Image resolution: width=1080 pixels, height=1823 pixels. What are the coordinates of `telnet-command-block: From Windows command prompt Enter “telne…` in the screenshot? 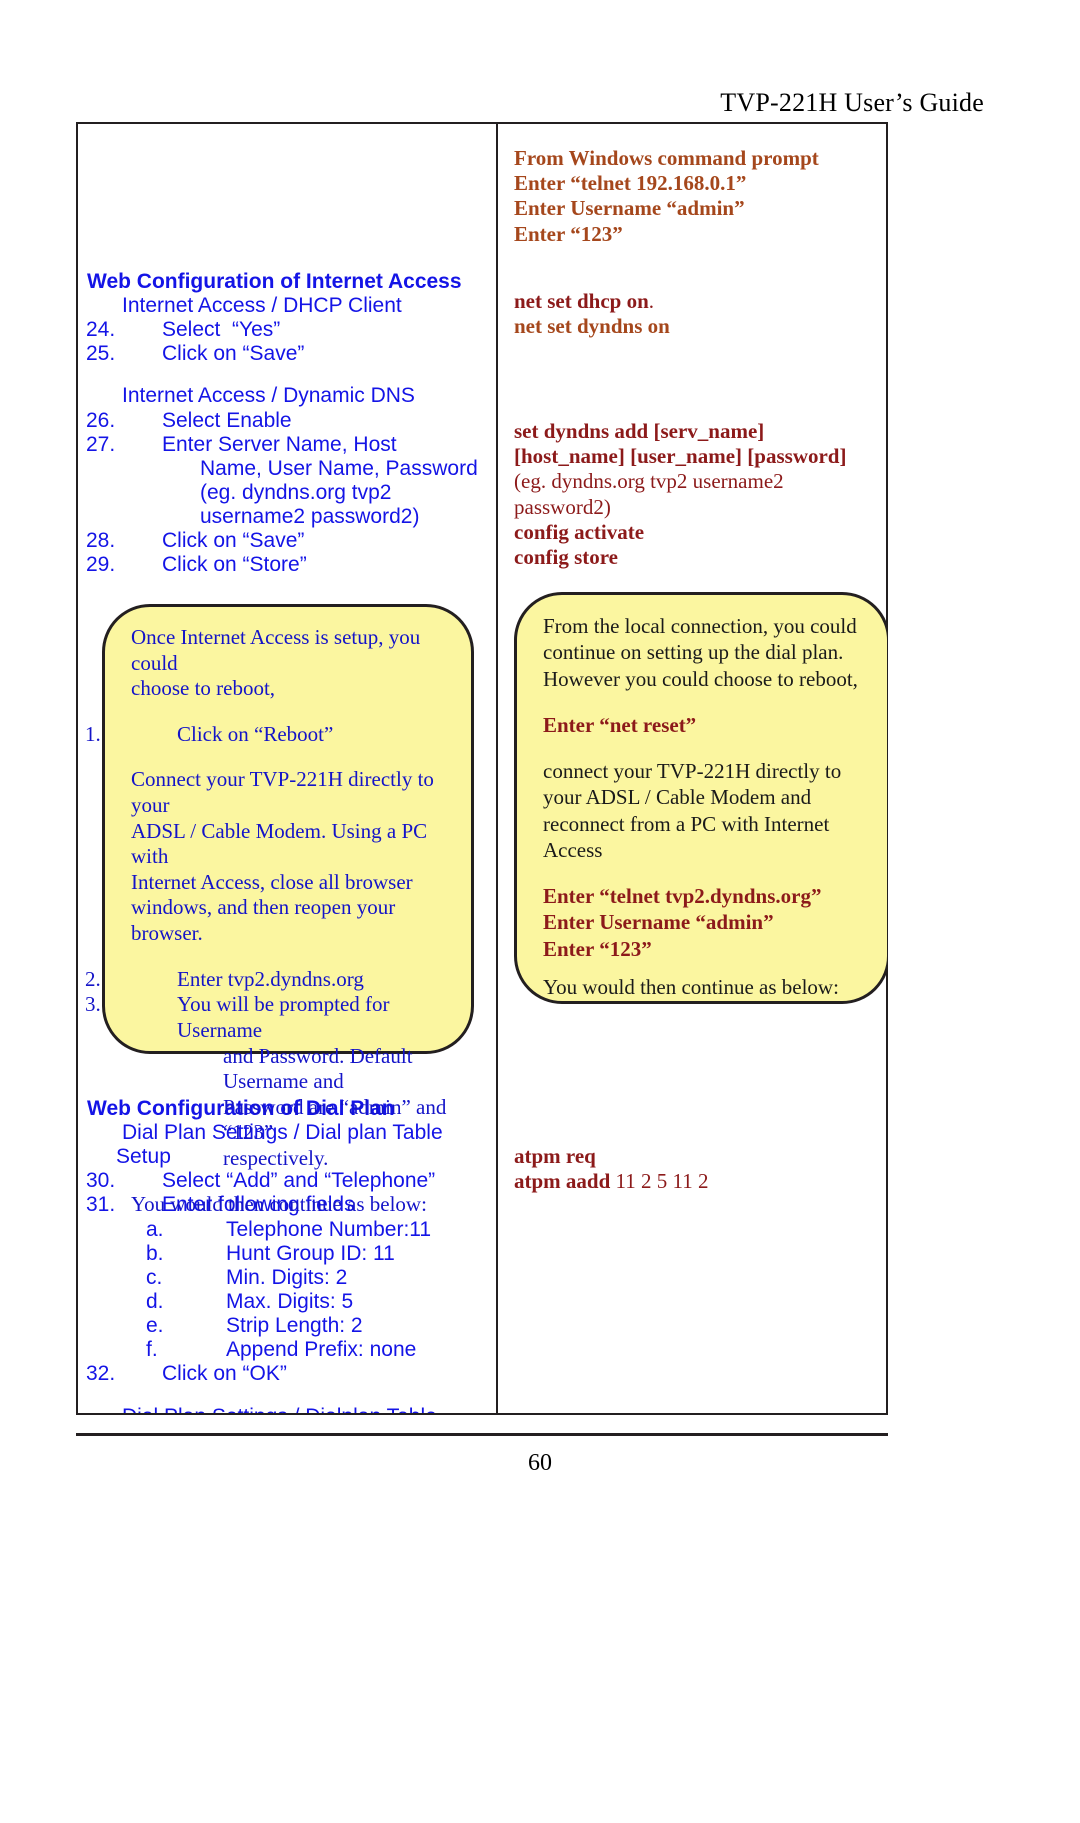 It's located at (701, 196).